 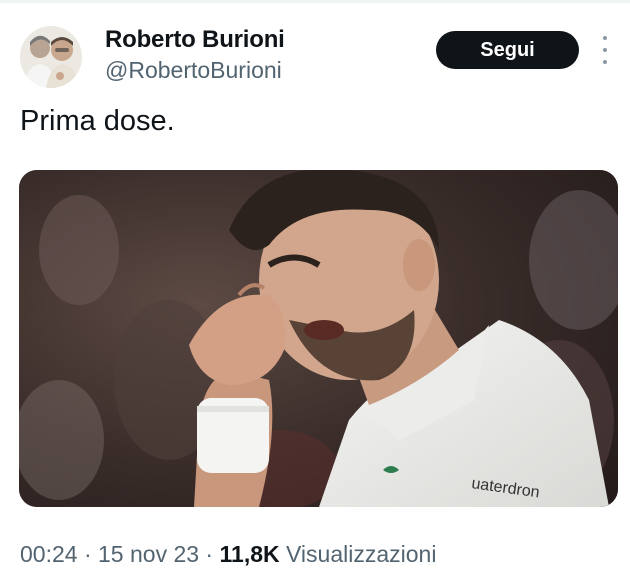 What do you see at coordinates (195, 40) in the screenshot?
I see `author-name: Roberto Burioni` at bounding box center [195, 40].